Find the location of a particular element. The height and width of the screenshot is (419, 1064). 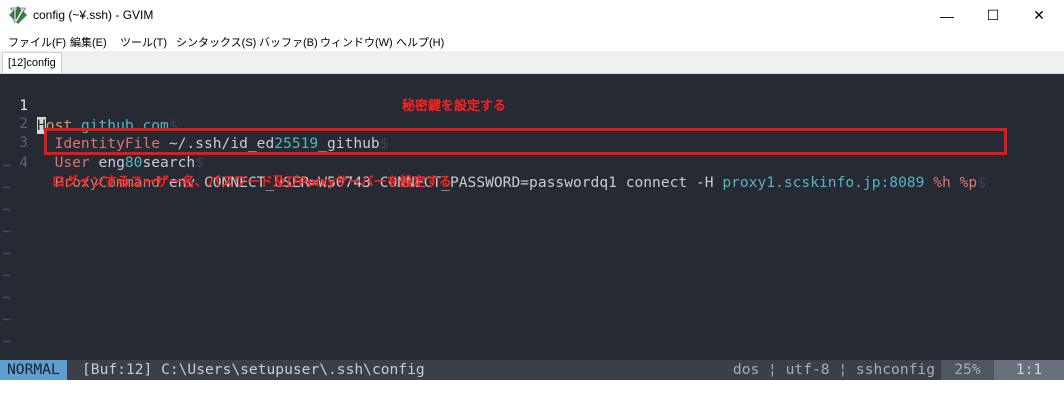

maximize-button: ☐ is located at coordinates (993, 15).